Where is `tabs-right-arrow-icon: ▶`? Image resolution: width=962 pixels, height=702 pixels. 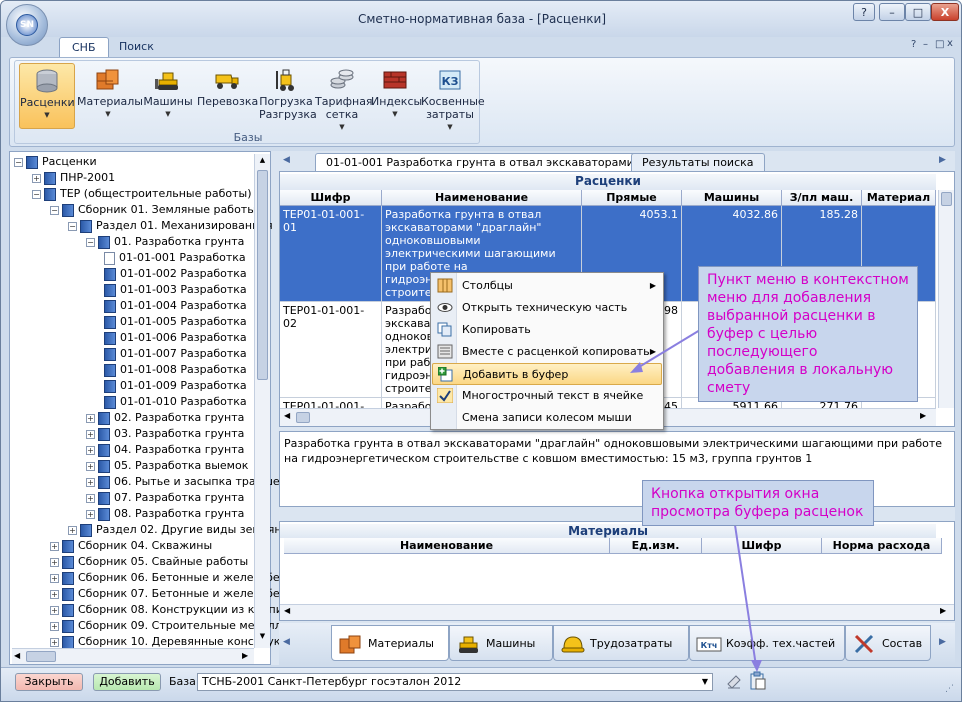 tabs-right-arrow-icon: ▶ is located at coordinates (942, 160).